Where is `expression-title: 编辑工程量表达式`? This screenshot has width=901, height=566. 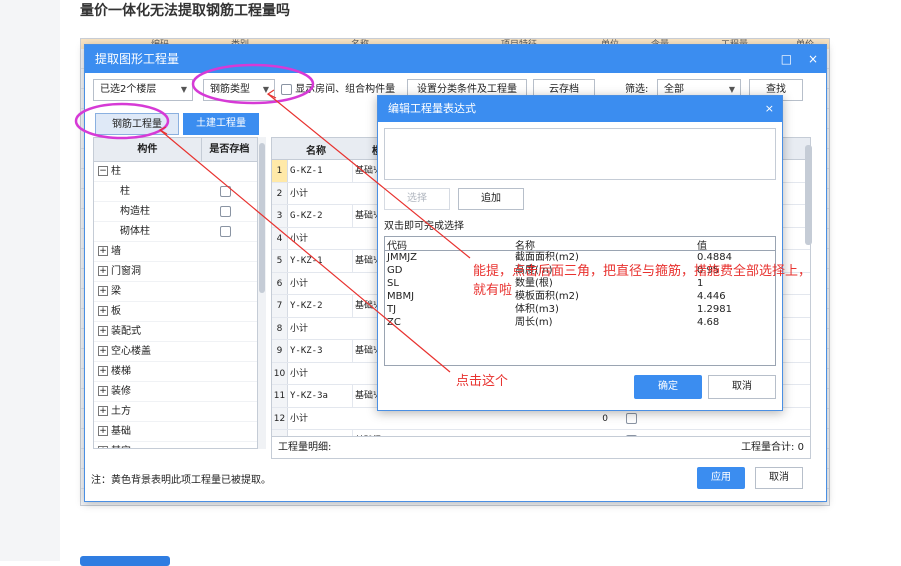
expression-title: 编辑工程量表达式 is located at coordinates (432, 108).